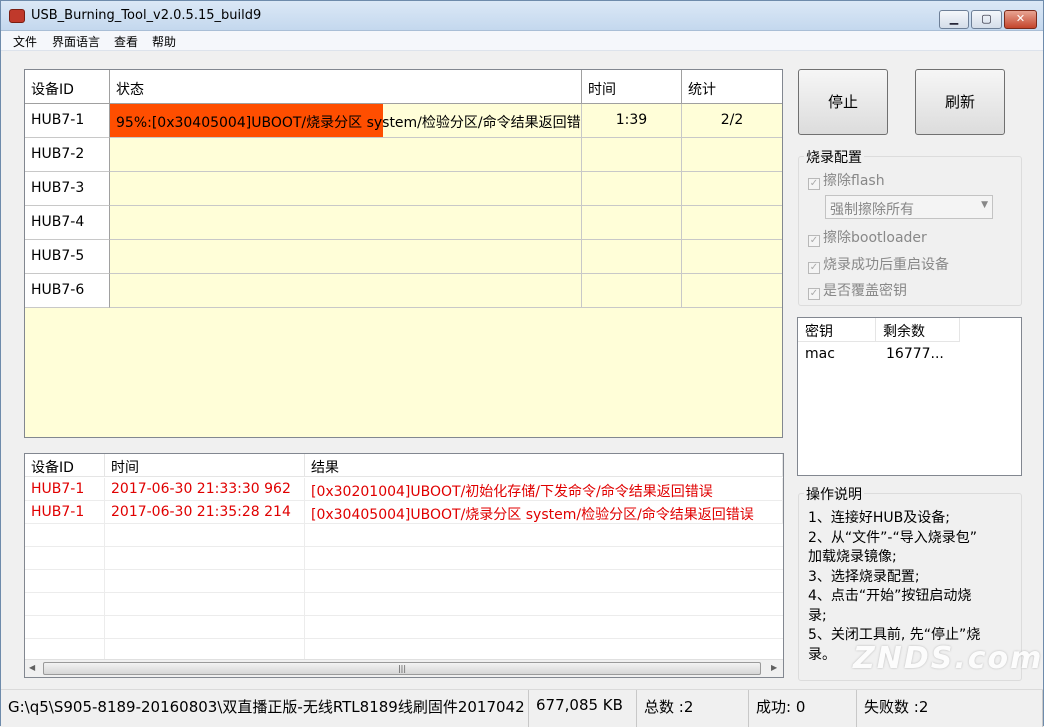  Describe the element at coordinates (632, 121) in the screenshot. I see `time-cell: 1:39` at that location.